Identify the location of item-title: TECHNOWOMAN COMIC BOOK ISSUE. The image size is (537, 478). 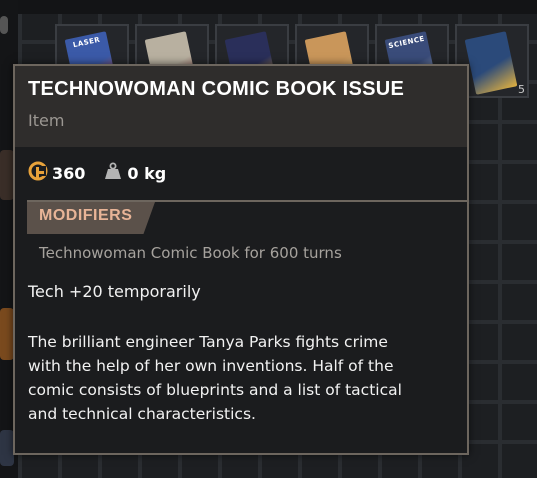
(216, 89).